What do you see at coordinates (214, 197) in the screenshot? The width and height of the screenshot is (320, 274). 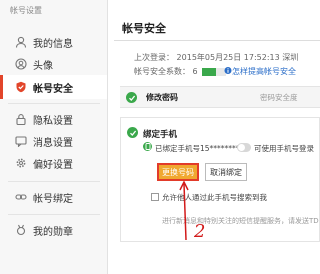 I see `allow-search-label: 允许他人通过此手机号搜索到我` at bounding box center [214, 197].